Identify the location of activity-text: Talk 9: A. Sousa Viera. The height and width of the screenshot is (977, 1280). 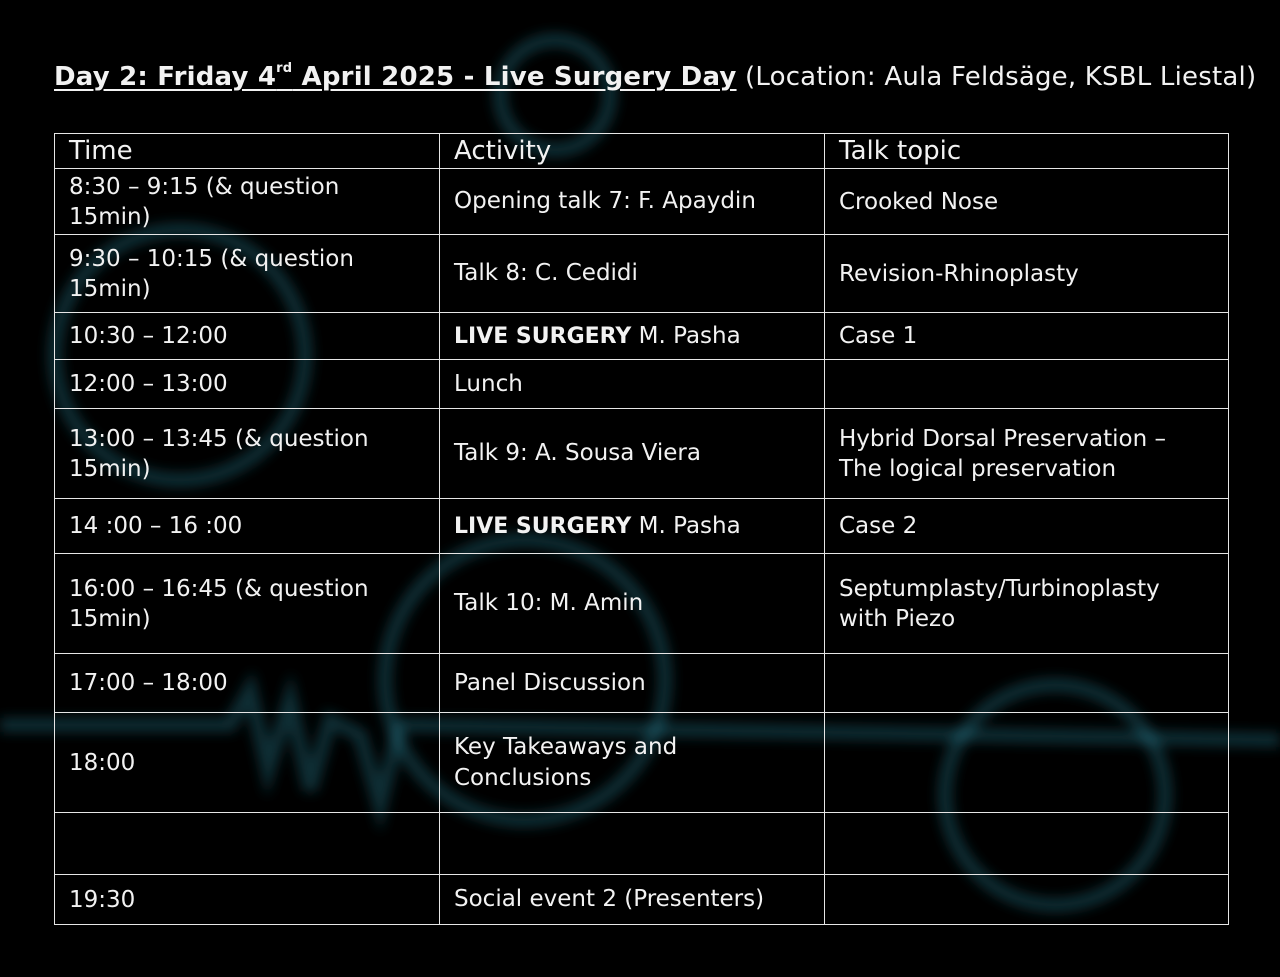
(577, 453).